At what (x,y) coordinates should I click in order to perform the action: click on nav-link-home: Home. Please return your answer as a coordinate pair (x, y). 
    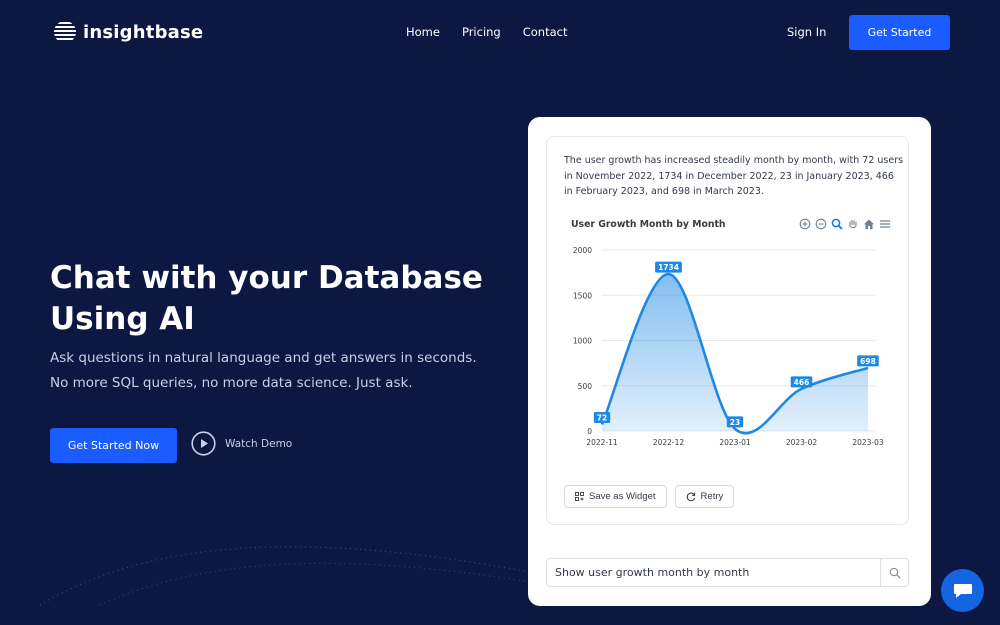
    Looking at the image, I should click on (423, 32).